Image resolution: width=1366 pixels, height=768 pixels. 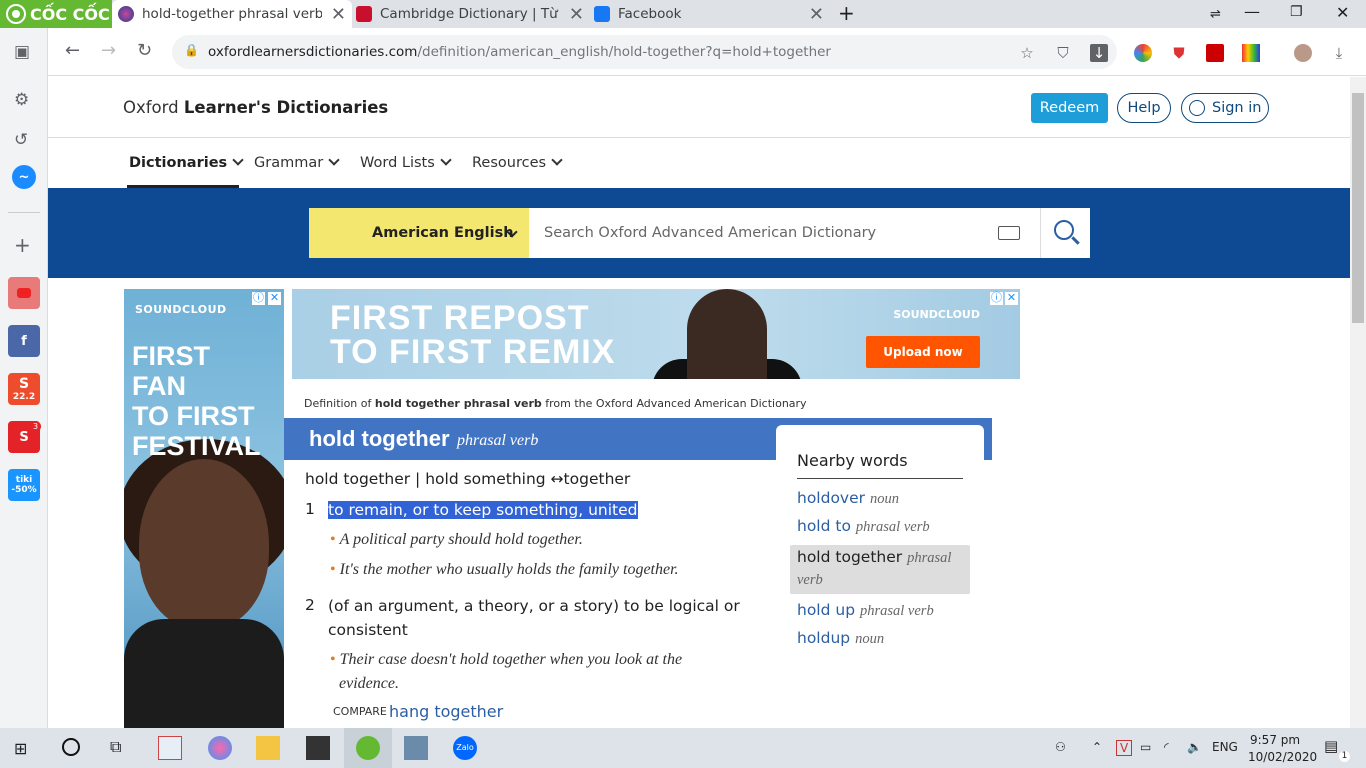 I want to click on reload-icon: ↻, so click(x=144, y=50).